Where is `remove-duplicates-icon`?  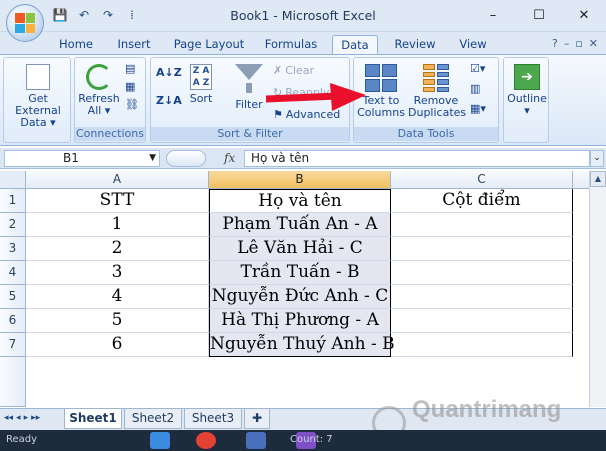 remove-duplicates-icon is located at coordinates (436, 78).